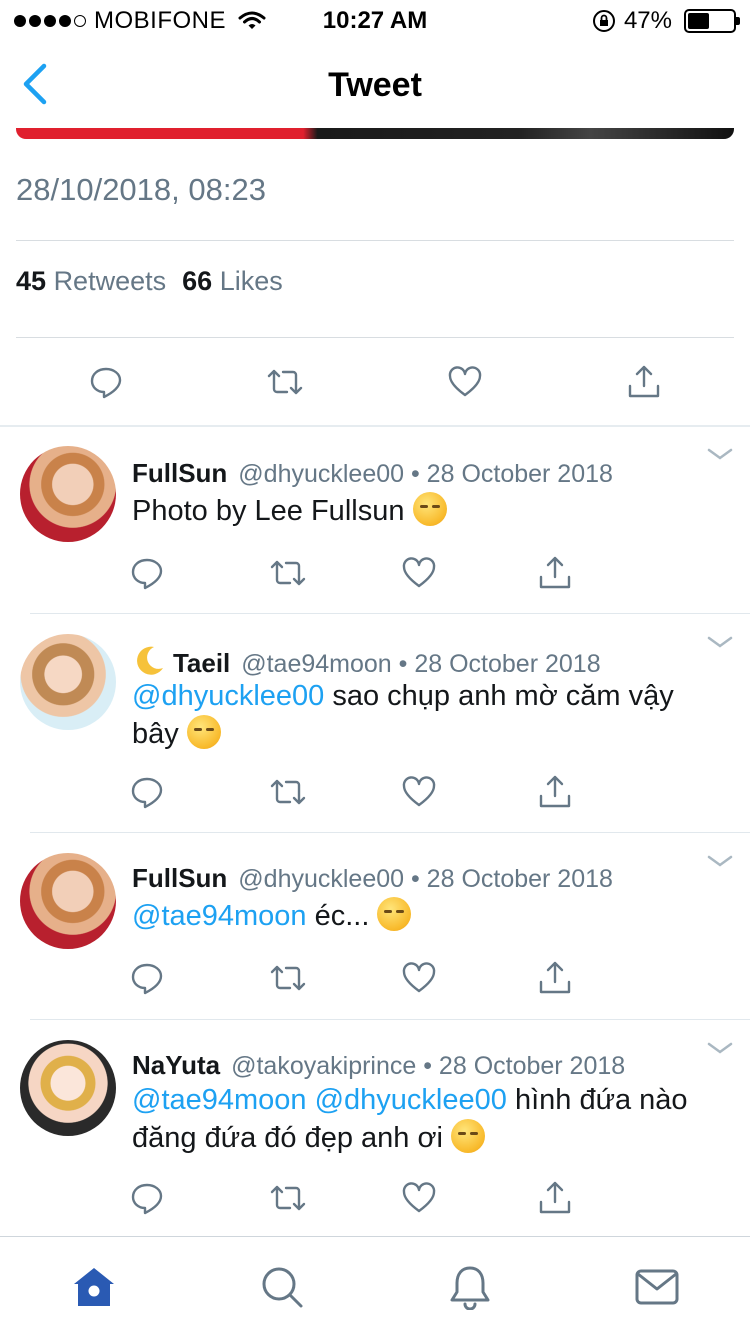 The height and width of the screenshot is (1334, 750). Describe the element at coordinates (422, 715) in the screenshot. I see `reply-text: @dhyucklee00 sao chụp anh mờ căm vậy bây` at that location.